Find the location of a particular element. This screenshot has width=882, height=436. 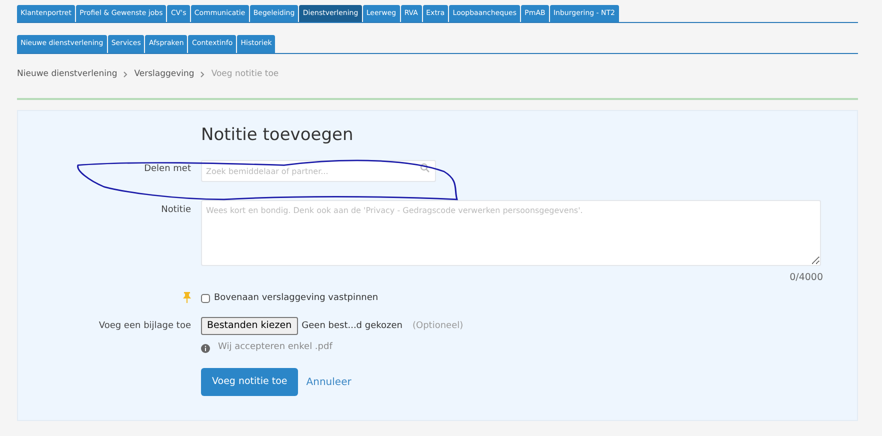

breadcrumb-current: Voeg notitie toe is located at coordinates (245, 74).